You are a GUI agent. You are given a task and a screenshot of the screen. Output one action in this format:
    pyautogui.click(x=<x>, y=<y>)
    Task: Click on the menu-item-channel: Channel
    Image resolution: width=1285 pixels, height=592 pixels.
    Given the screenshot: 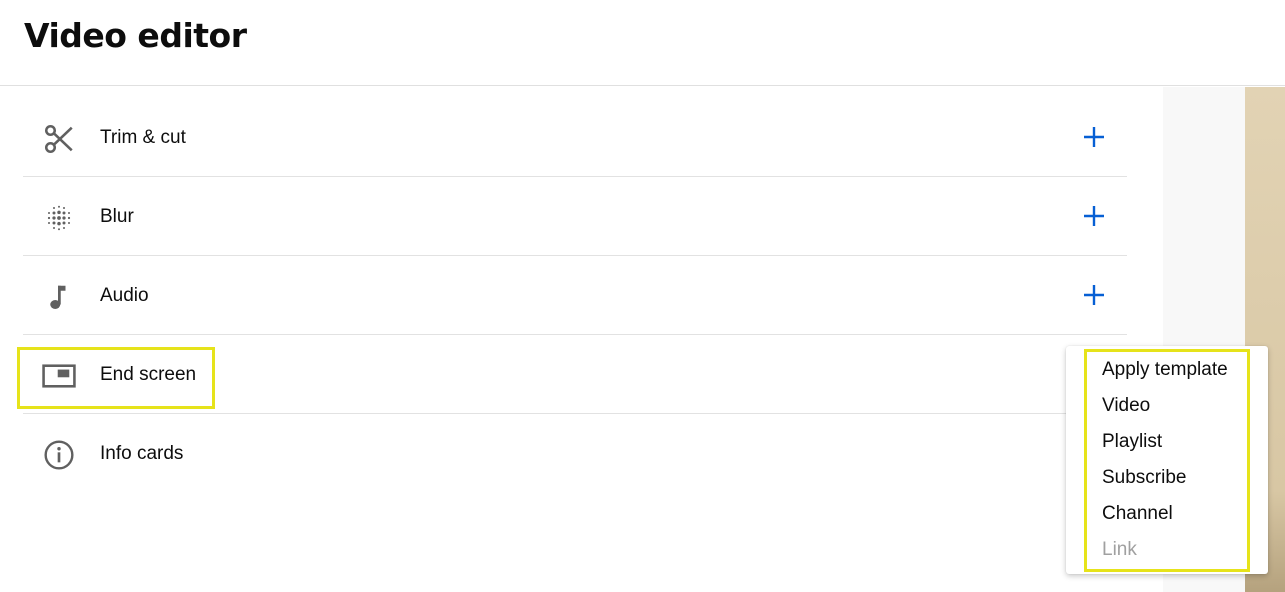 What is the action you would take?
    pyautogui.click(x=1137, y=514)
    